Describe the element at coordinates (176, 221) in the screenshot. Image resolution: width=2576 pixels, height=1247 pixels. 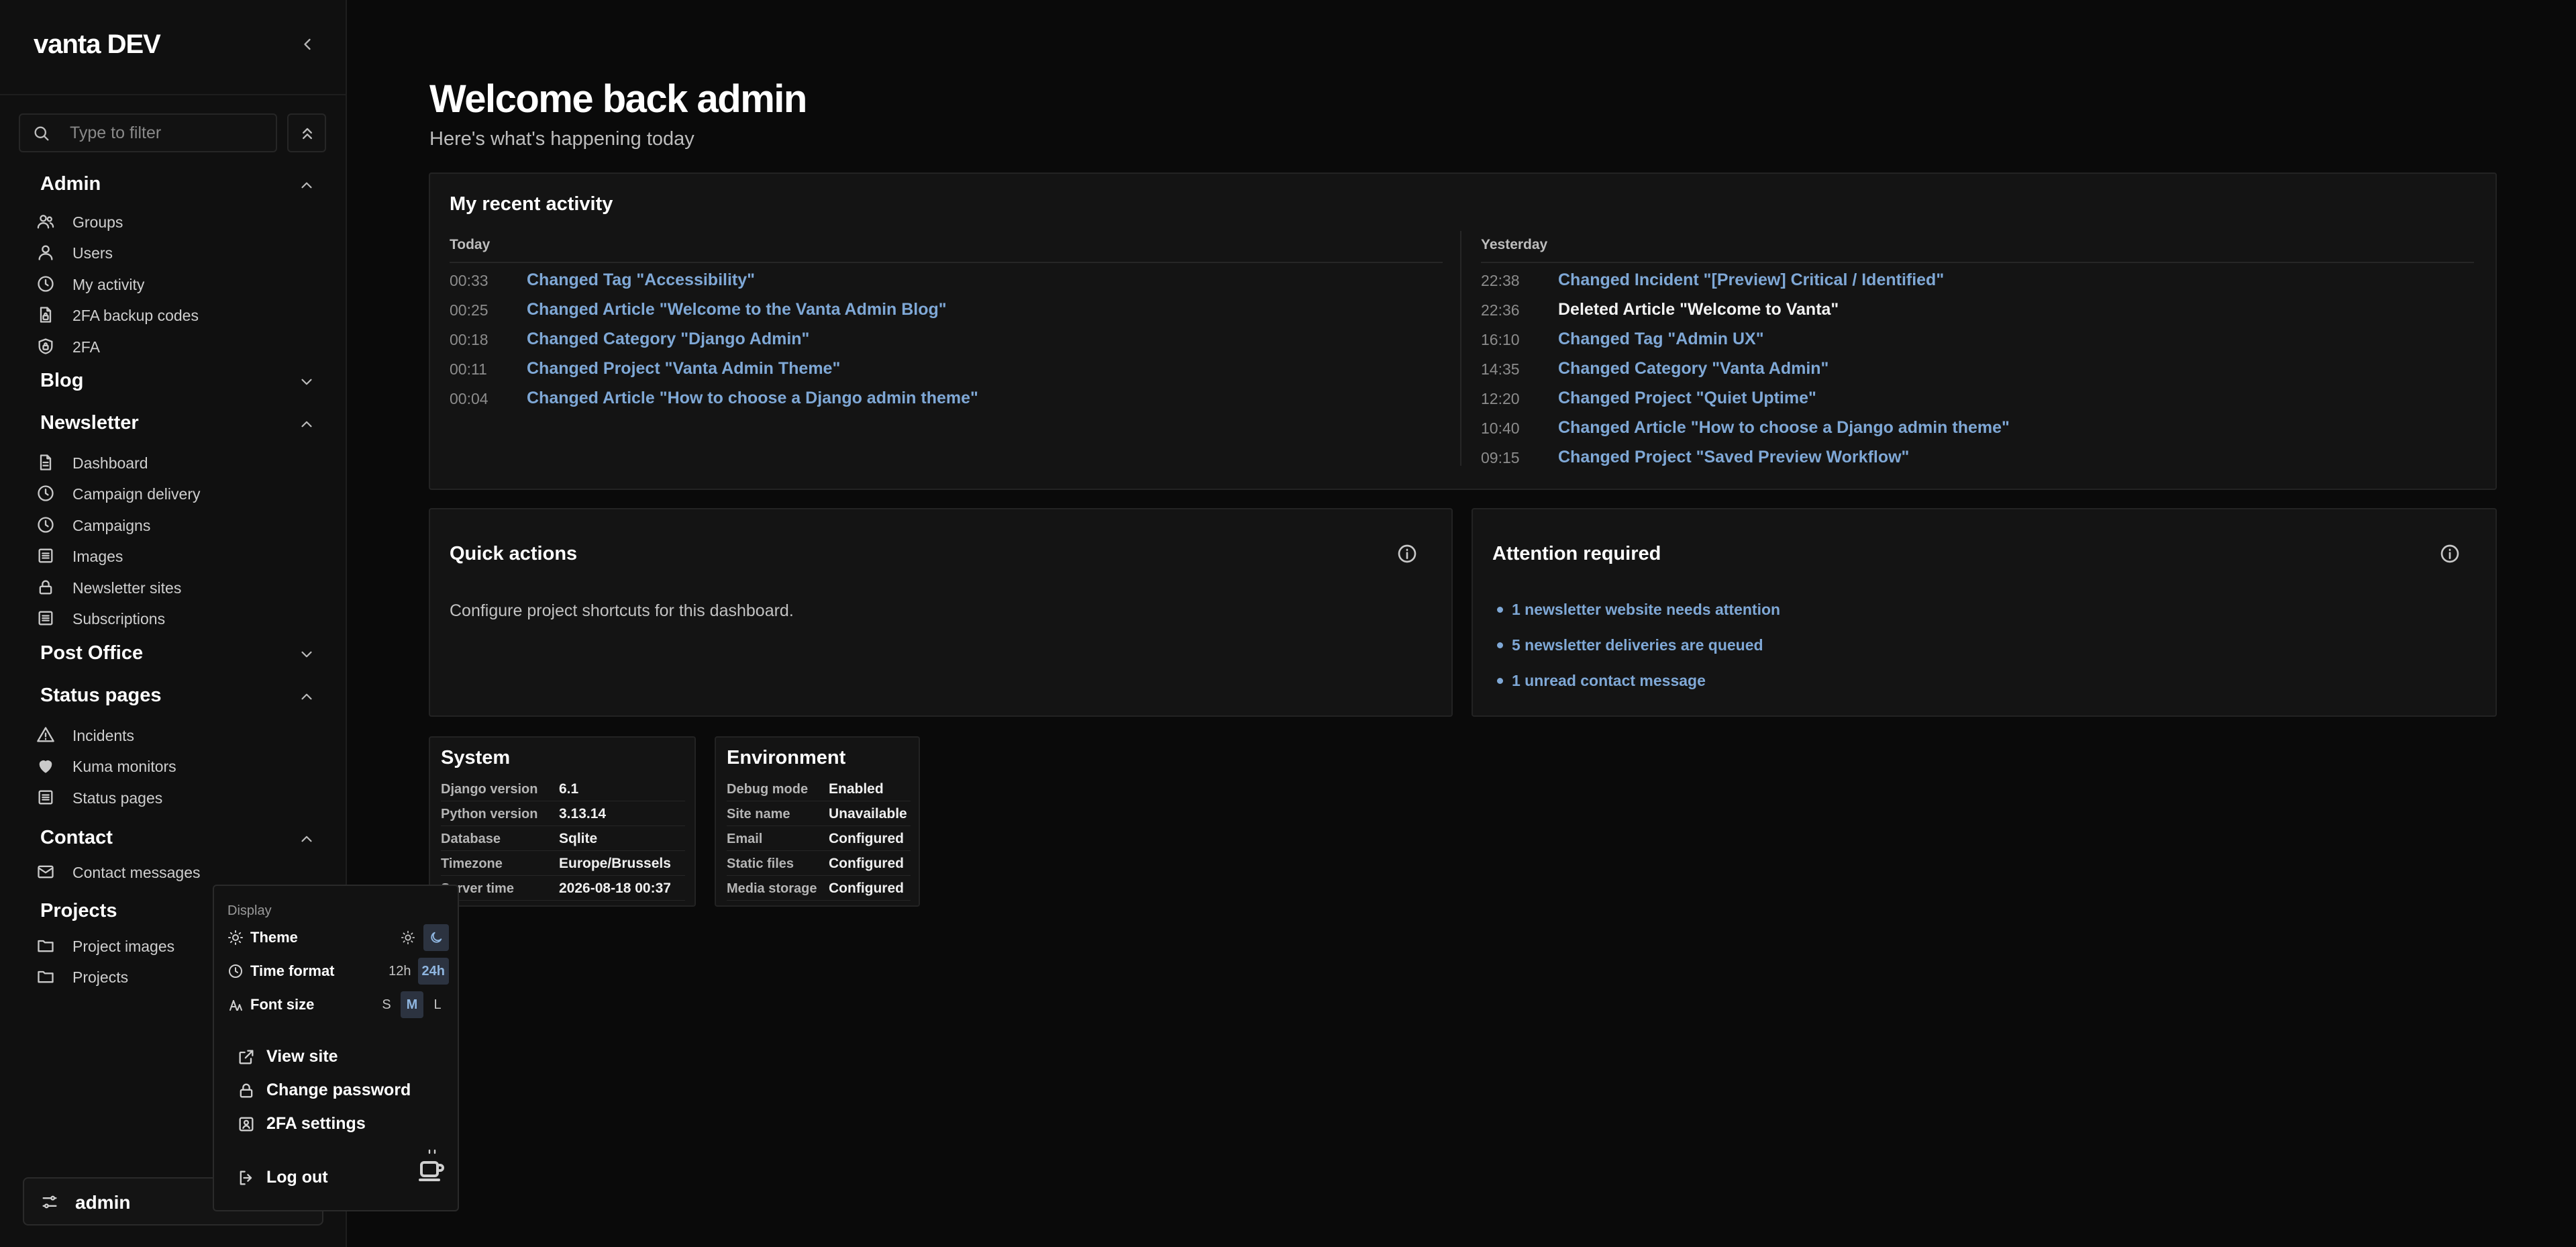
I see `sidebar-item-groups: Groups` at that location.